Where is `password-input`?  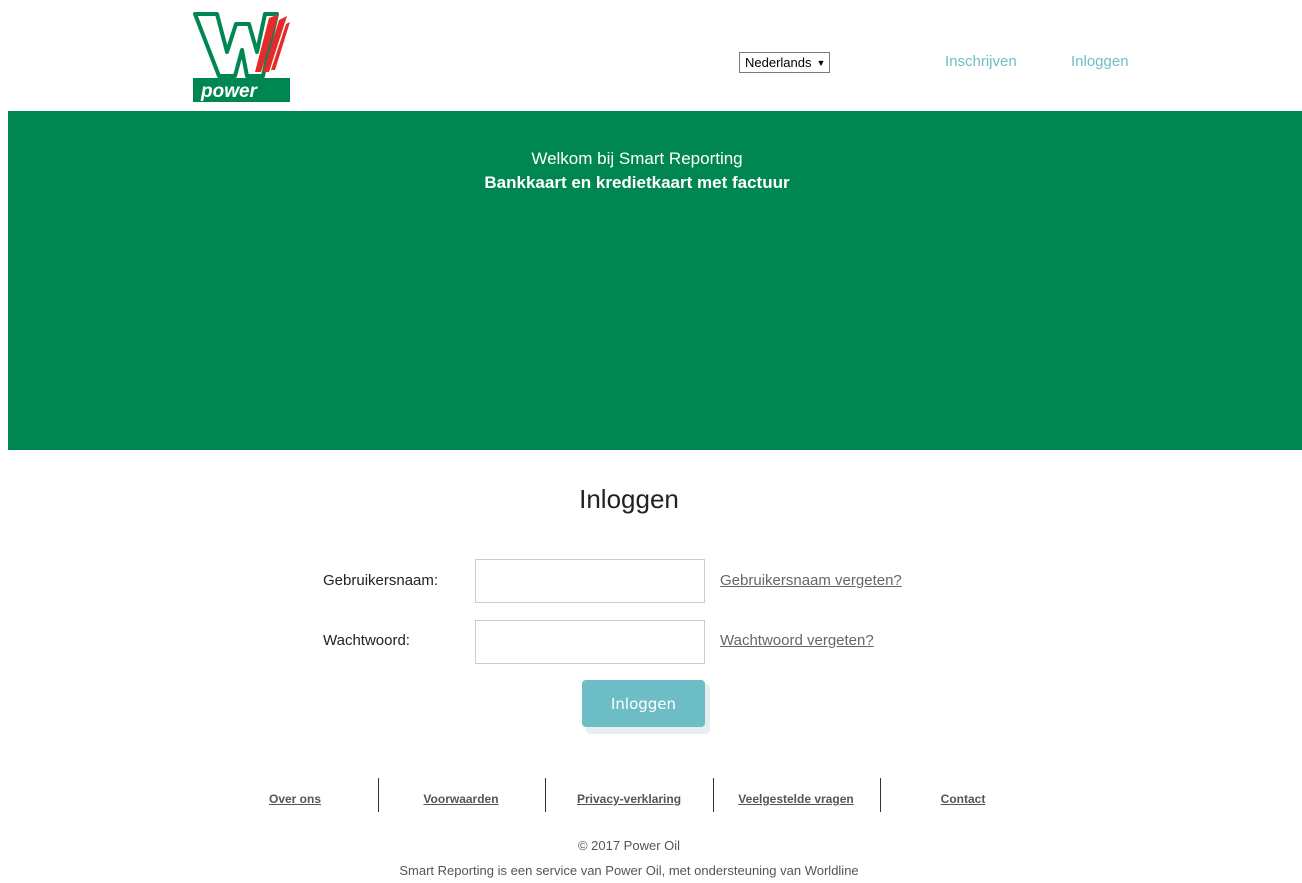
password-input is located at coordinates (590, 642).